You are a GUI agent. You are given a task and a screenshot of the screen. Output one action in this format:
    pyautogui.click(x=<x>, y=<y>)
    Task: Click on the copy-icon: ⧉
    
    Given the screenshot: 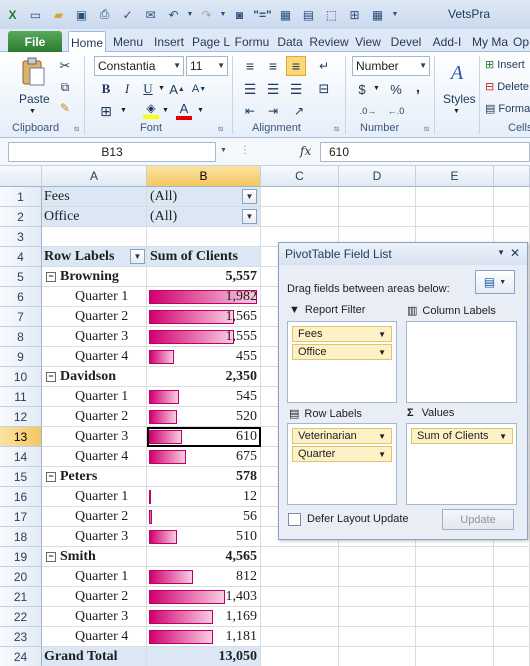 What is the action you would take?
    pyautogui.click(x=65, y=87)
    